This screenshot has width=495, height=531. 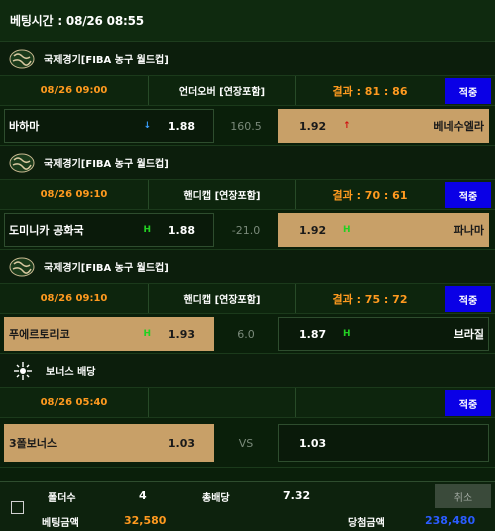 I want to click on away-team: 베네수엘라, so click(x=458, y=126).